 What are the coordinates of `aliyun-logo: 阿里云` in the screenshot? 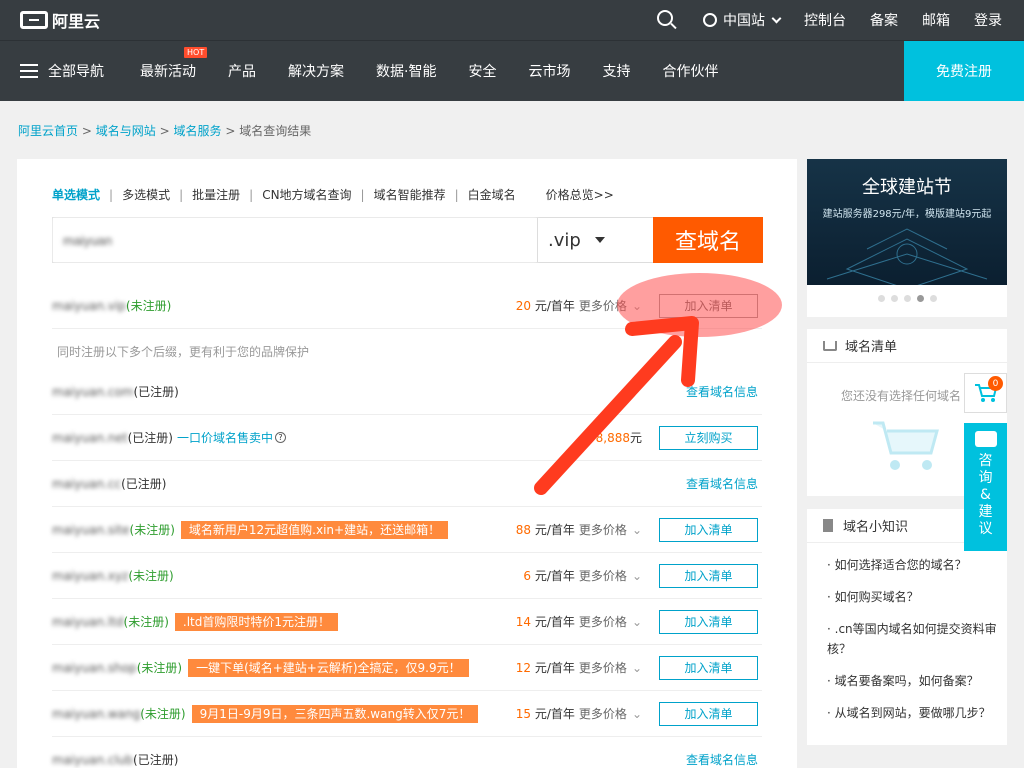 It's located at (60, 20).